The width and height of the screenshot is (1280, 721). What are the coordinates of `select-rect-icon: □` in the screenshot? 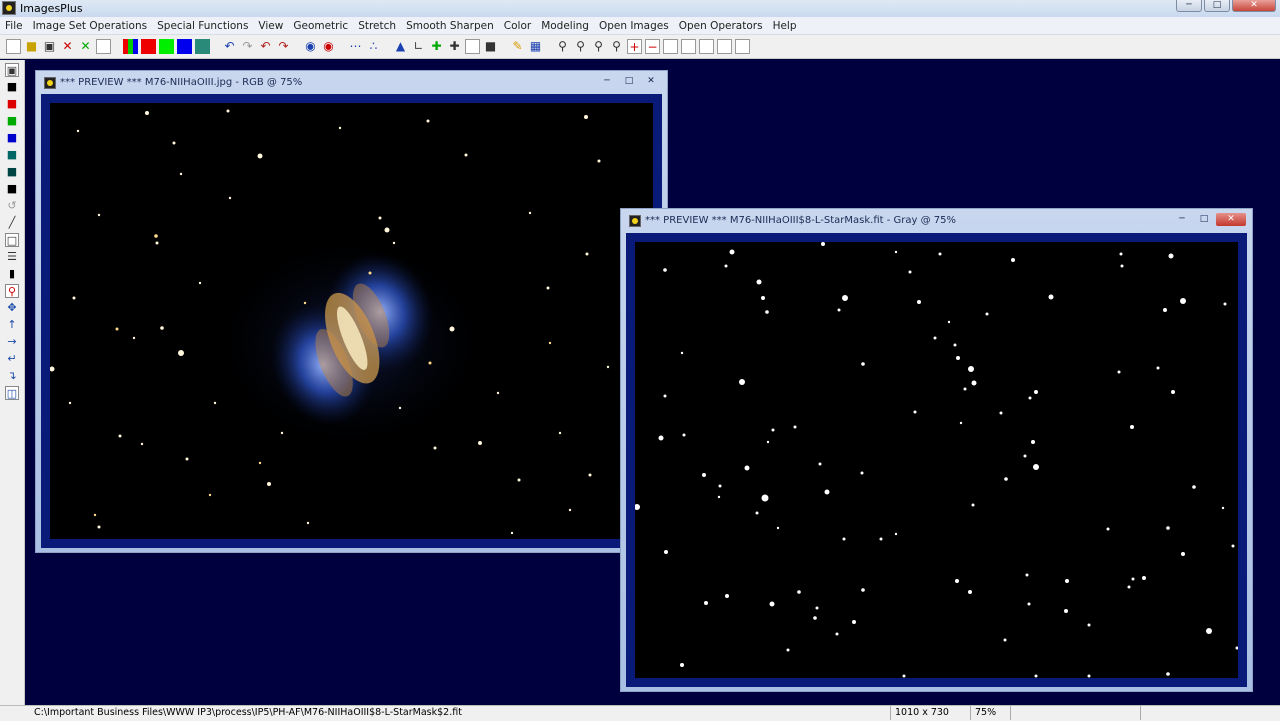 It's located at (12, 240).